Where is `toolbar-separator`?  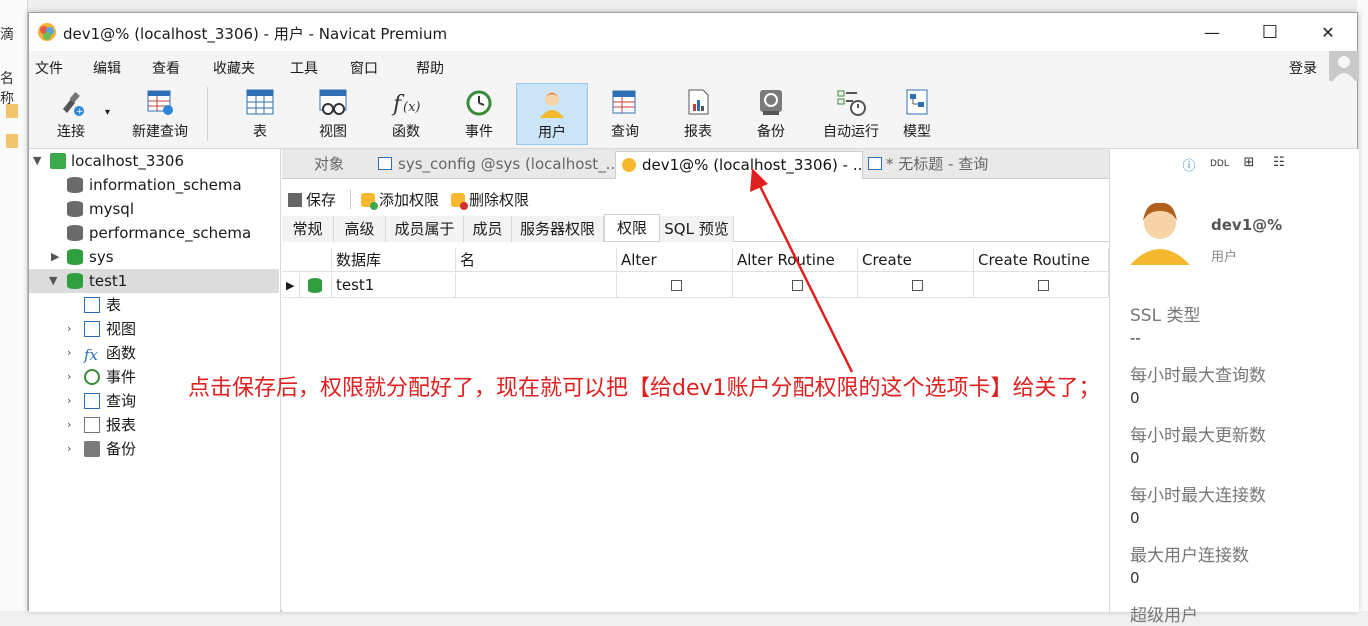
toolbar-separator is located at coordinates (207, 114).